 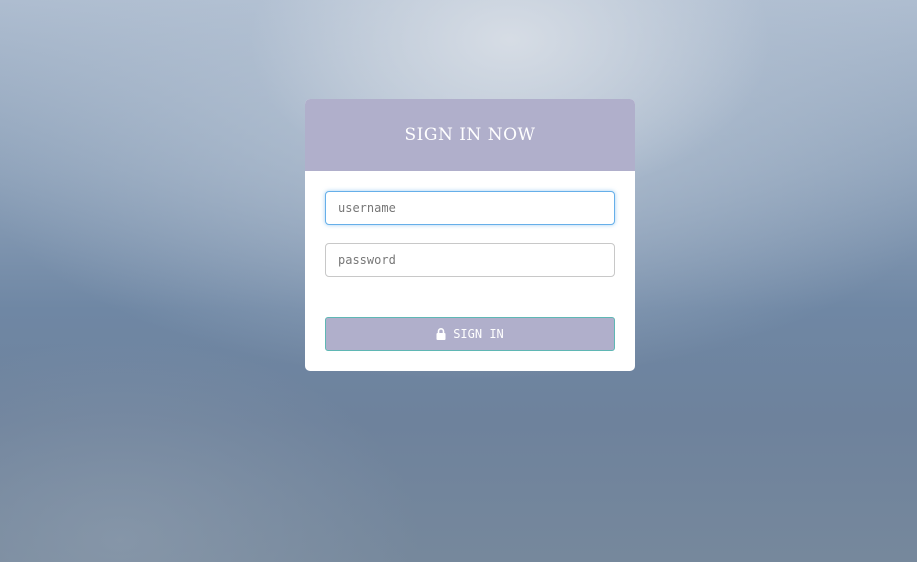 I want to click on login-title: SIGN IN NOW, so click(x=470, y=135).